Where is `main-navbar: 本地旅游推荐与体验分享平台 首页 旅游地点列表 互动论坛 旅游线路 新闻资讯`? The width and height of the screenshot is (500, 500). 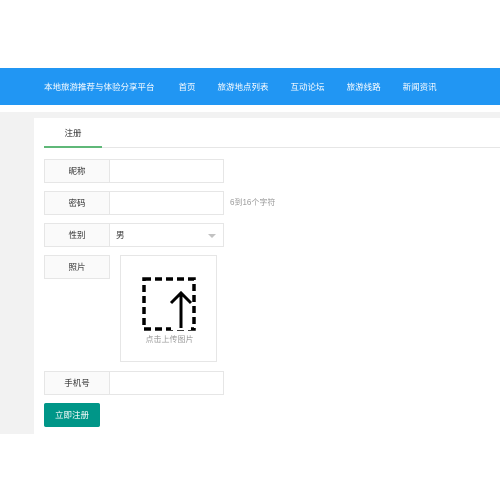
main-navbar: 本地旅游推荐与体验分享平台 首页 旅游地点列表 互动论坛 旅游线路 新闻资讯 is located at coordinates (250, 86).